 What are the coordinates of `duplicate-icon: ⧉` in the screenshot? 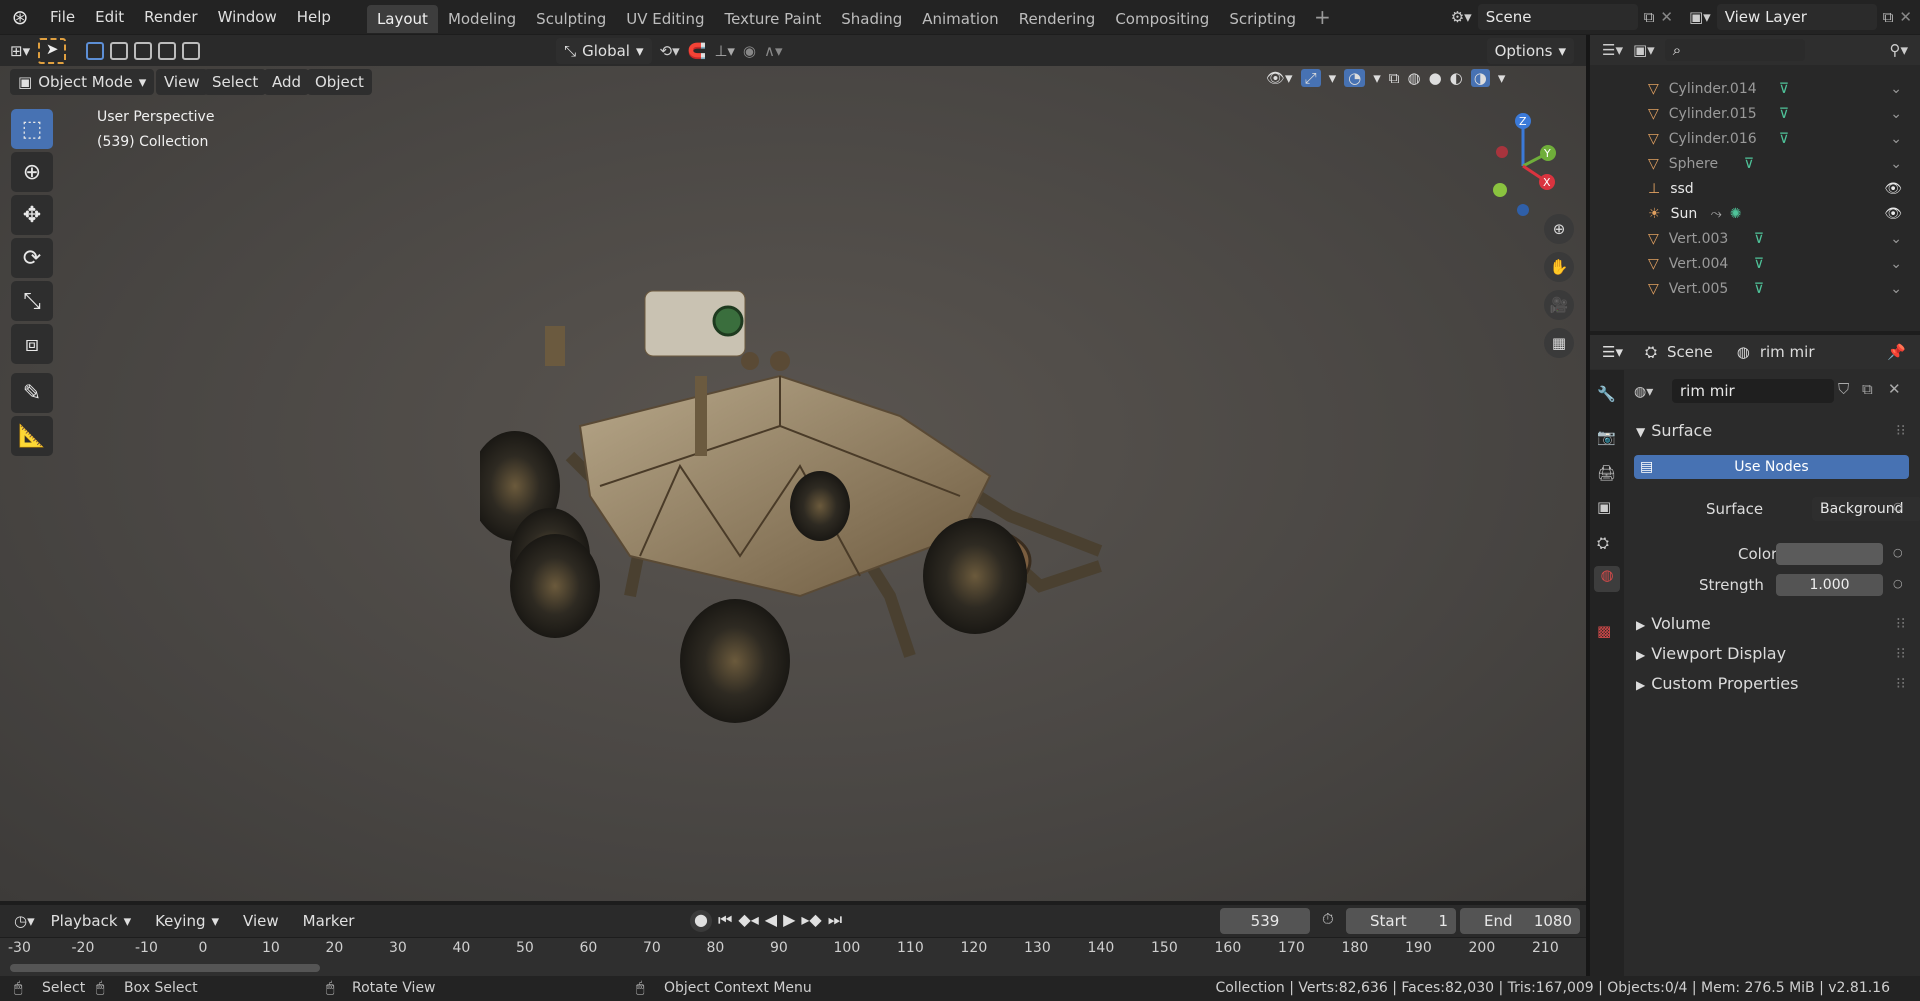 It's located at (1867, 389).